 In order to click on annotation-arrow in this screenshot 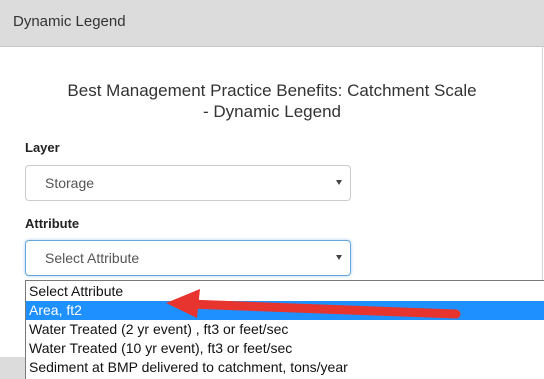, I will do `click(313, 304)`.